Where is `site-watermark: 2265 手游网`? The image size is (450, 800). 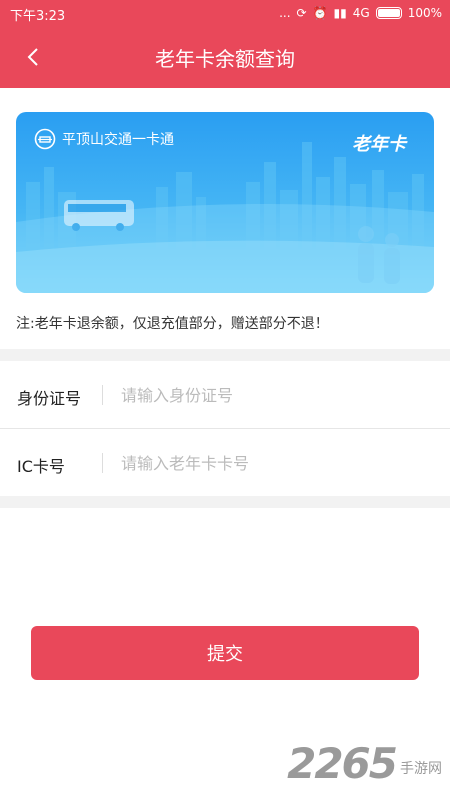 site-watermark: 2265 手游网 is located at coordinates (364, 764).